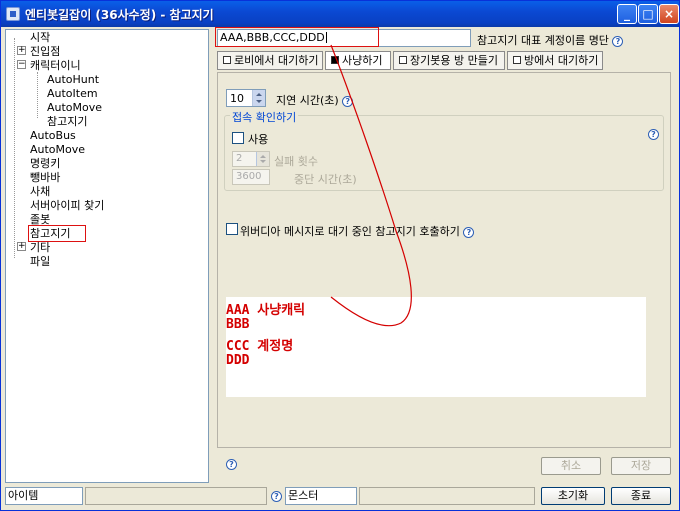  I want to click on app-icon, so click(13, 14).